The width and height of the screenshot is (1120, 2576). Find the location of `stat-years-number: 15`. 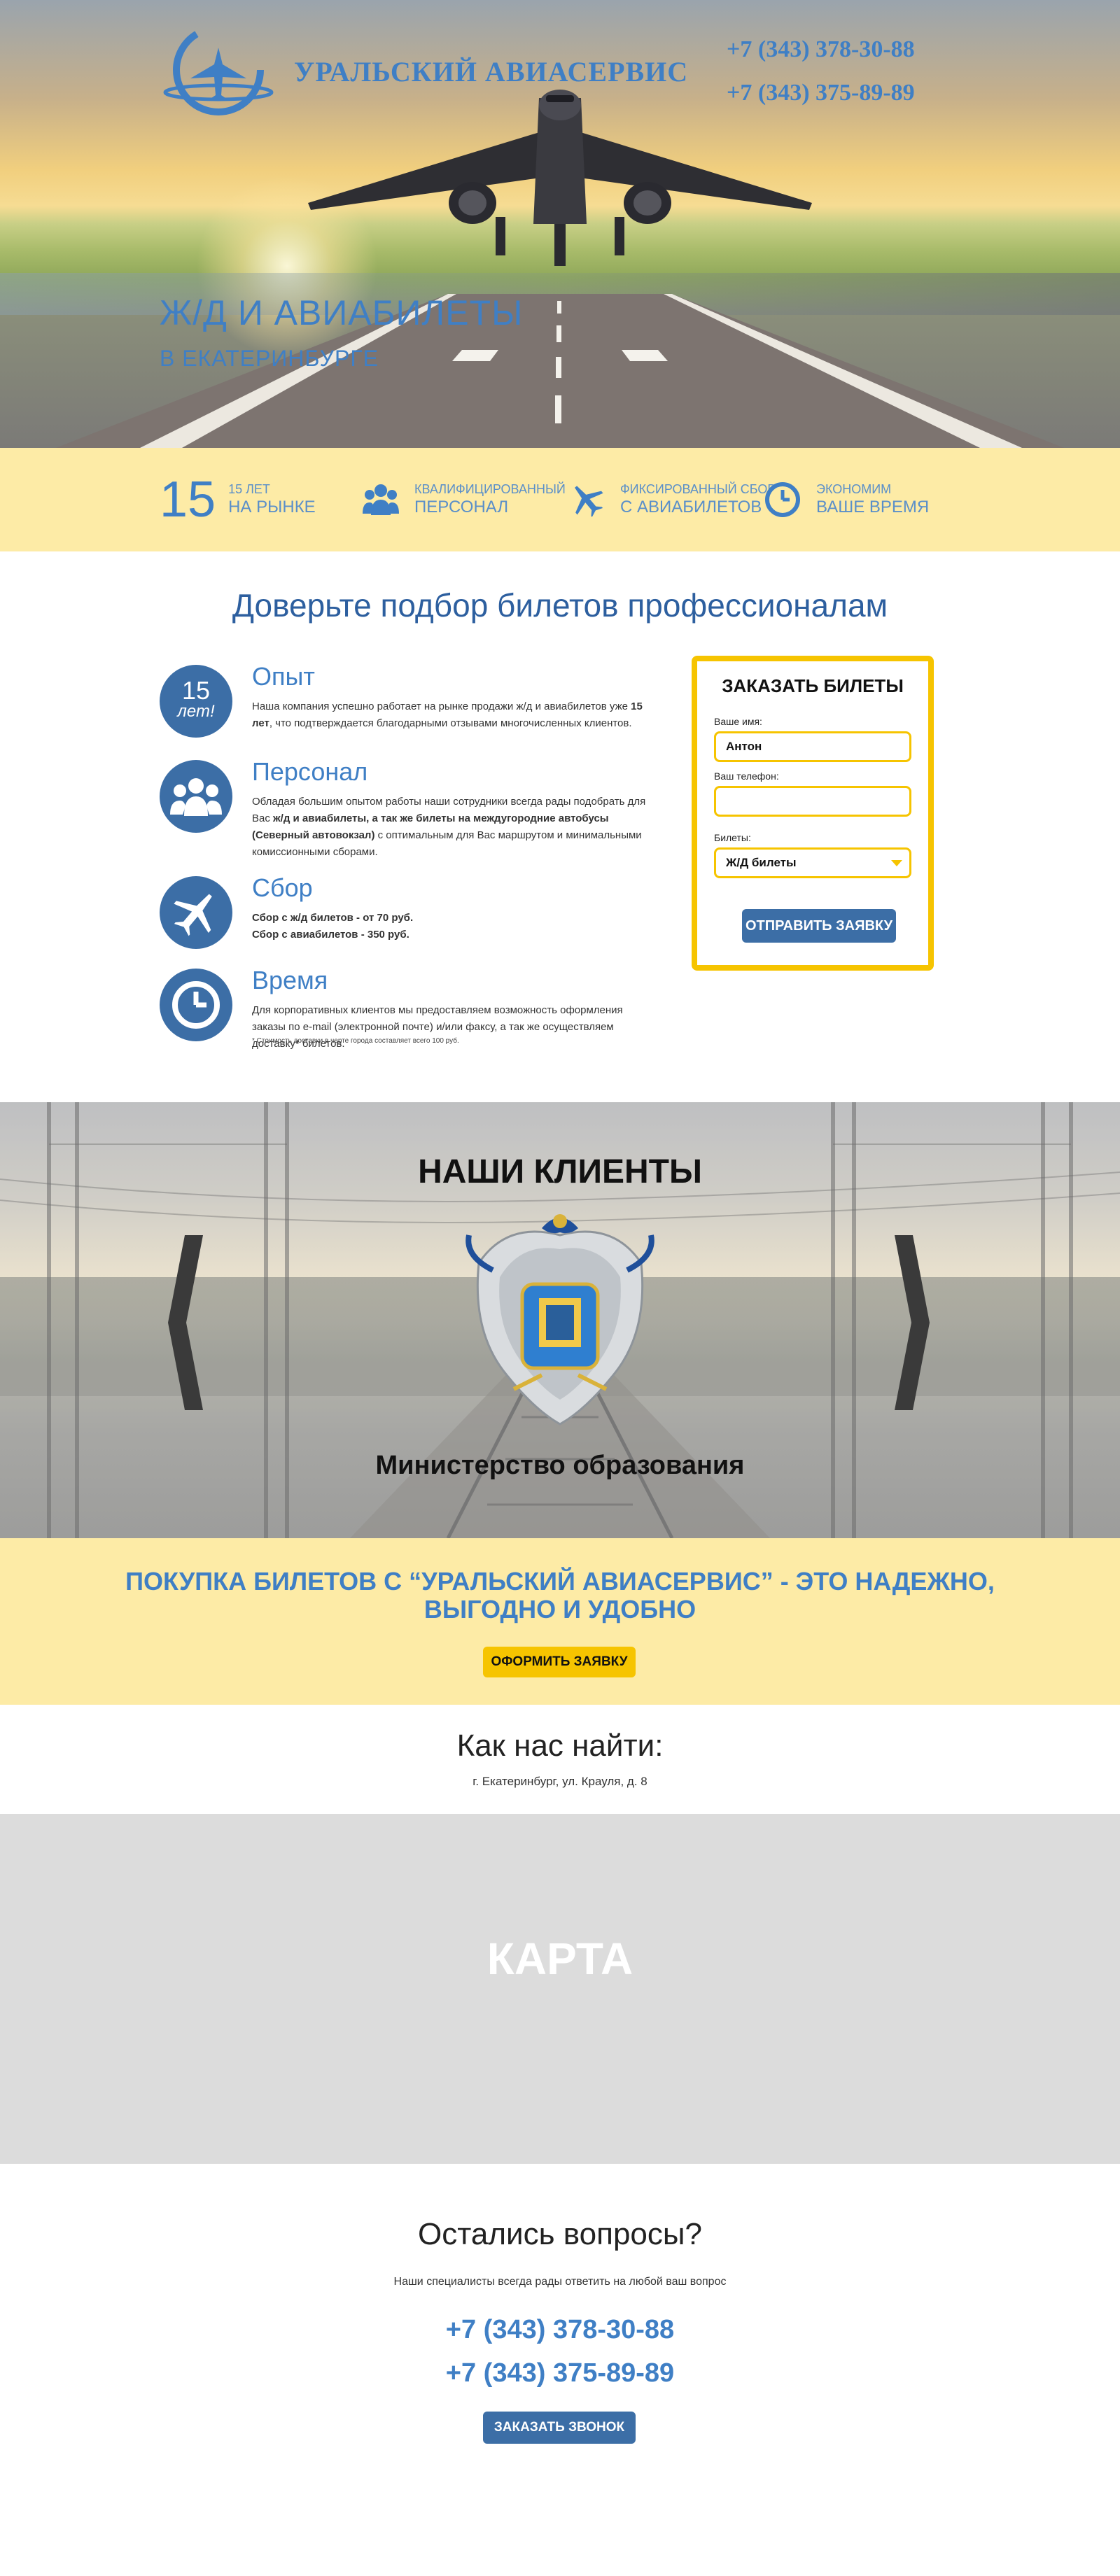

stat-years-number: 15 is located at coordinates (188, 500).